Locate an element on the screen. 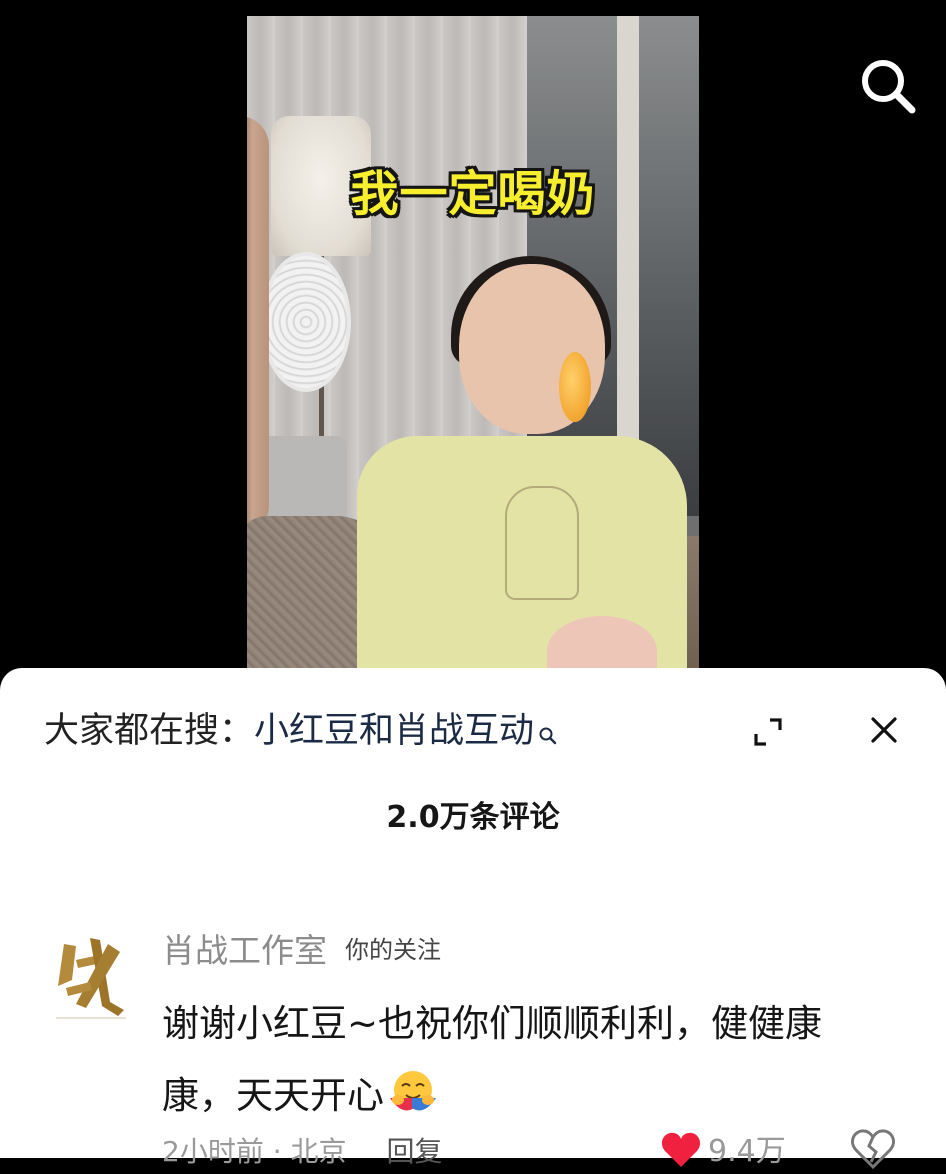 The width and height of the screenshot is (946, 1174). electric-fan is located at coordinates (306, 322).